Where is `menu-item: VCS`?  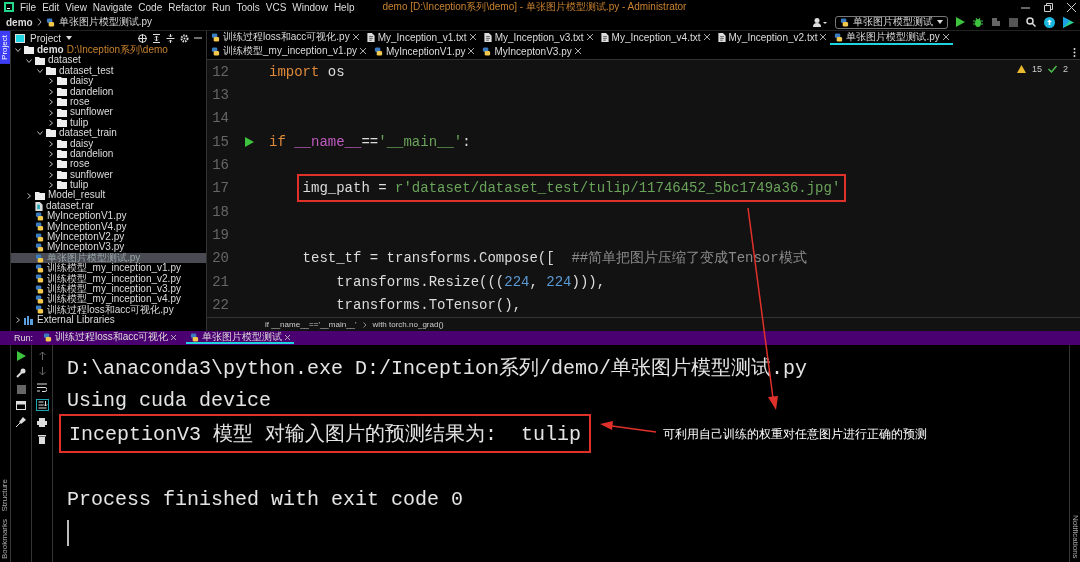 menu-item: VCS is located at coordinates (276, 7).